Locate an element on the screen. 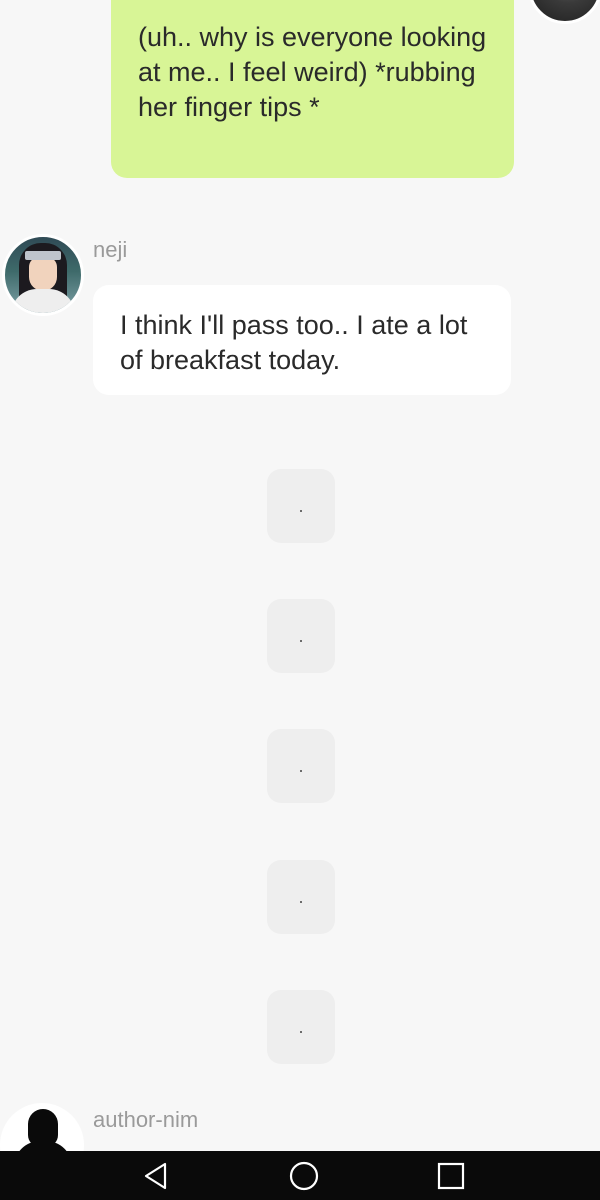  system-navigation-bar is located at coordinates (300, 1175).